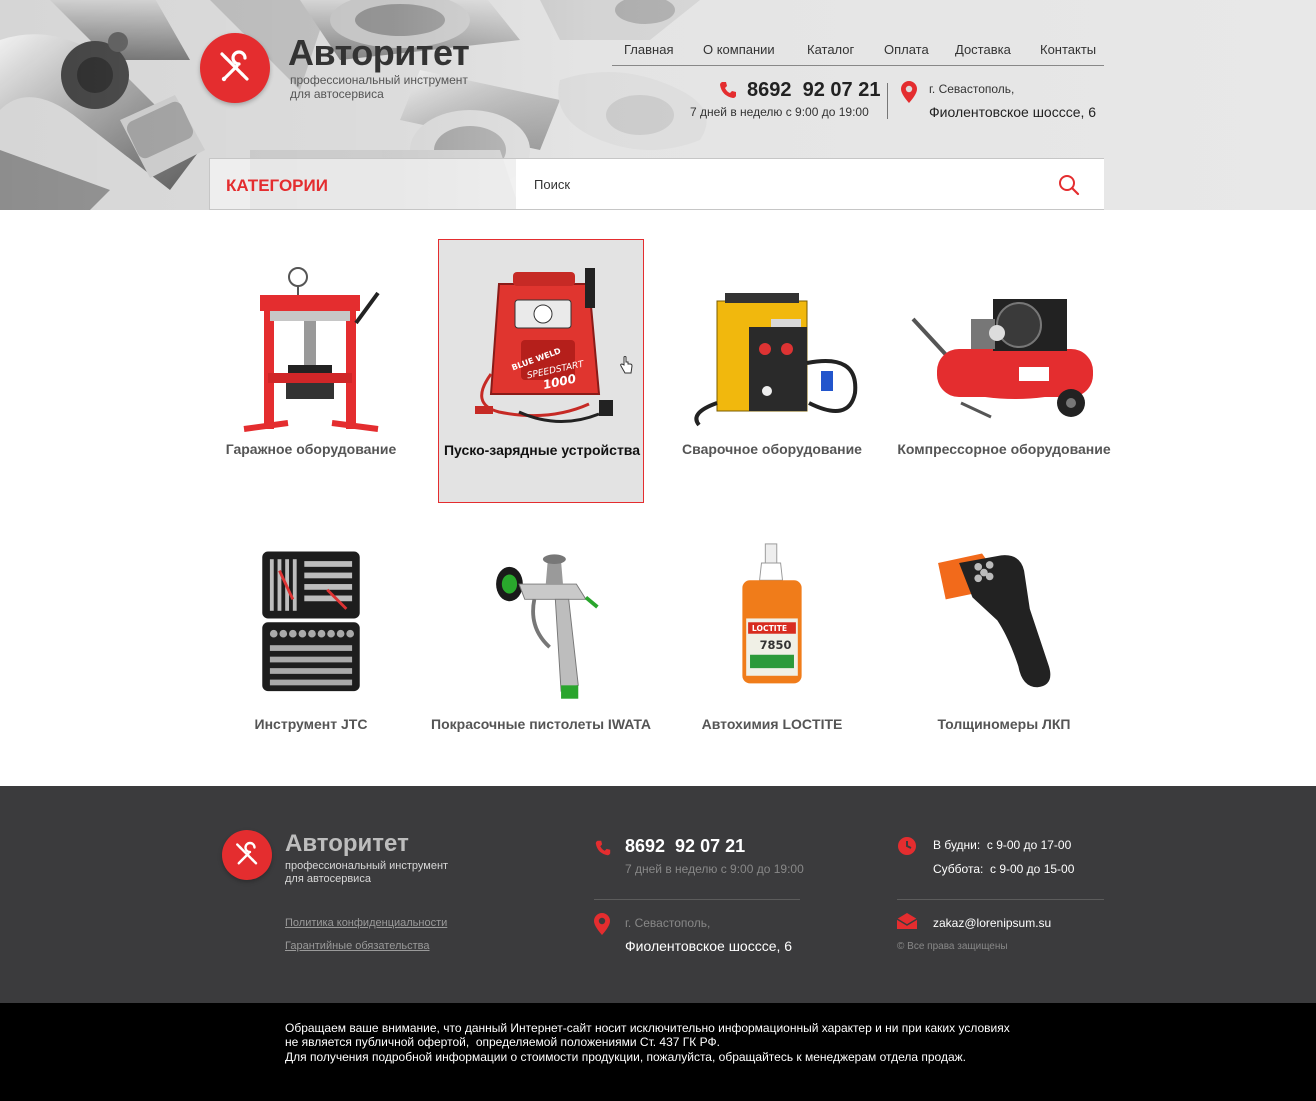 This screenshot has height=1101, width=1316. What do you see at coordinates (626, 365) in the screenshot?
I see `hand-cursor-icon` at bounding box center [626, 365].